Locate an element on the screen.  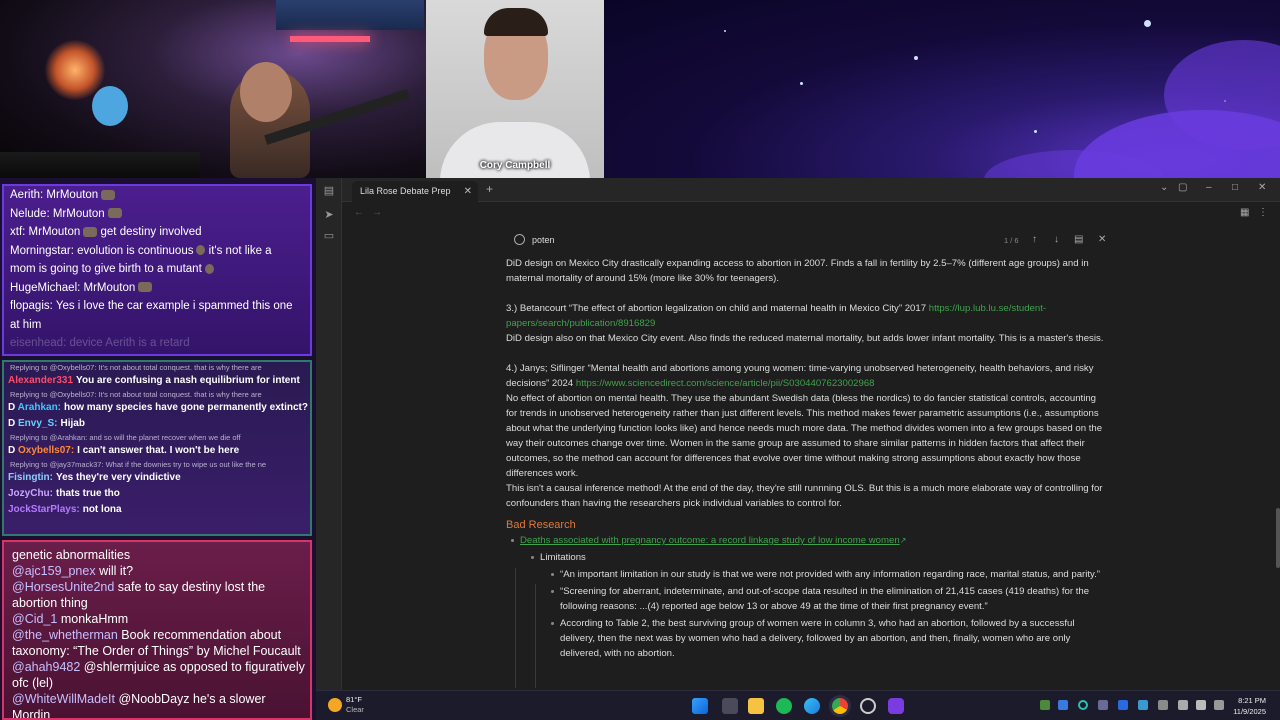
chat-username: @Cid_1 is located at coordinates (35, 619).